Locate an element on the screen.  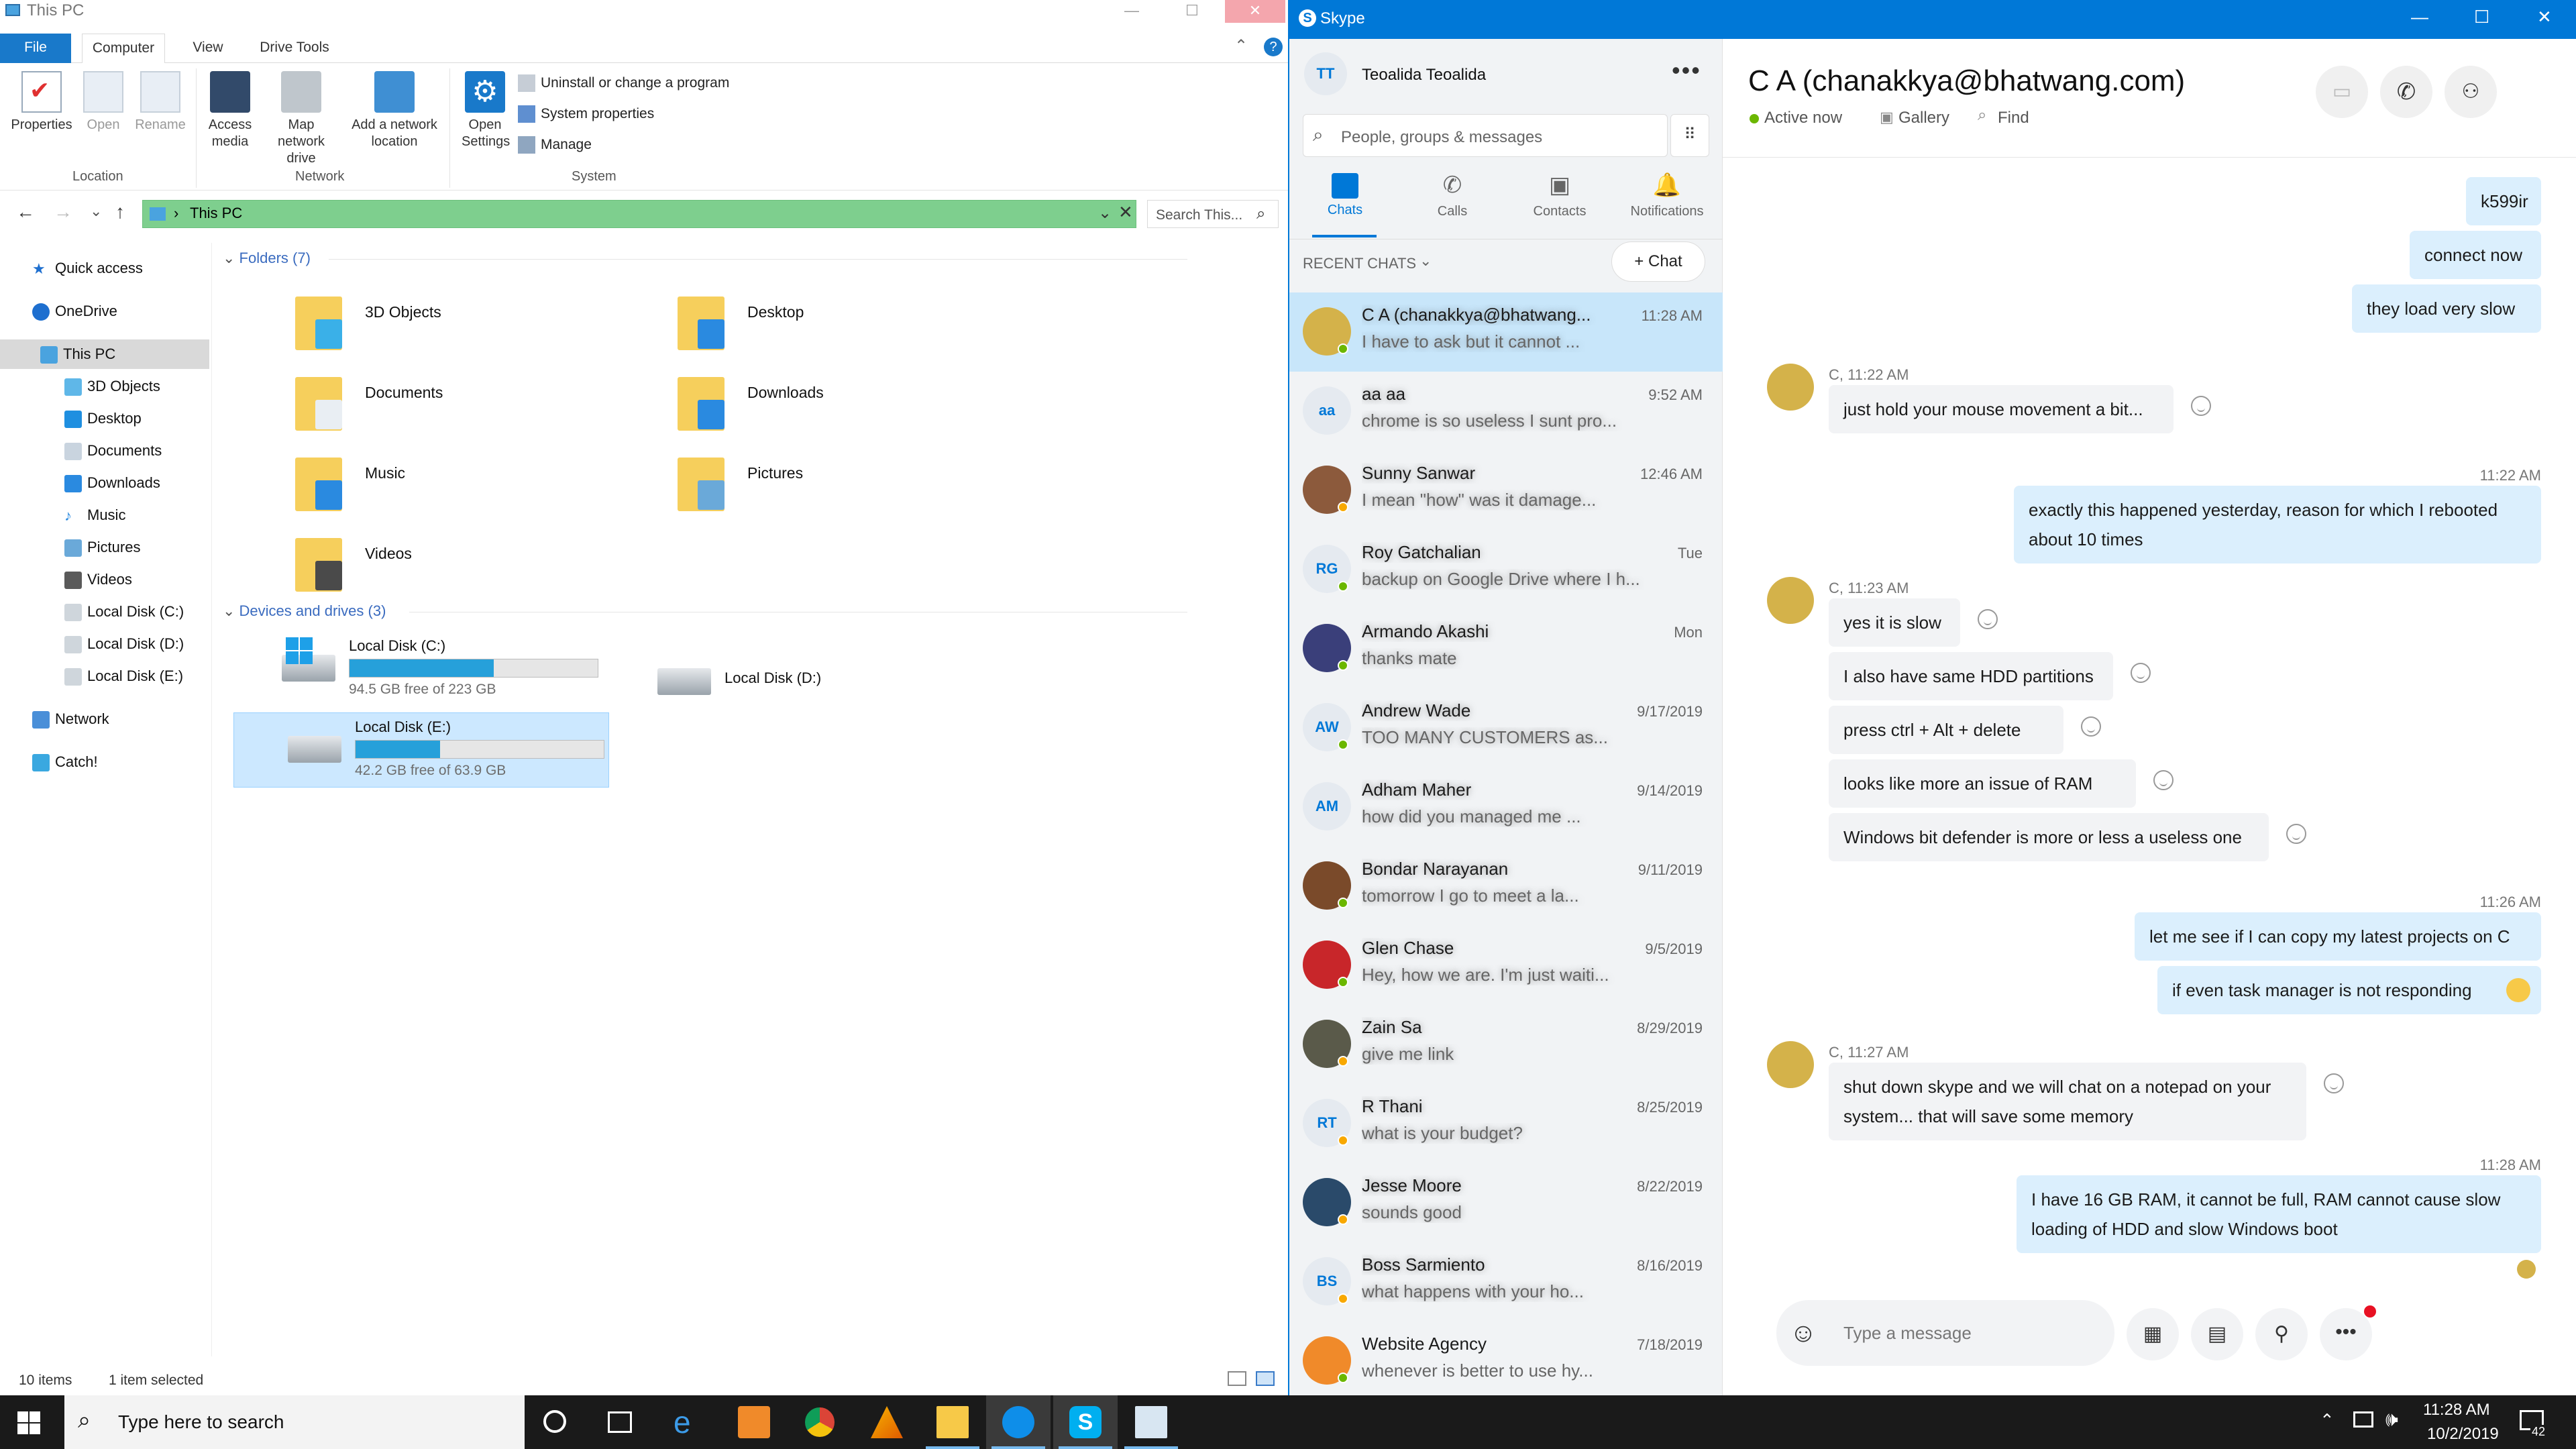
access-media-button: Access media is located at coordinates (230, 110).